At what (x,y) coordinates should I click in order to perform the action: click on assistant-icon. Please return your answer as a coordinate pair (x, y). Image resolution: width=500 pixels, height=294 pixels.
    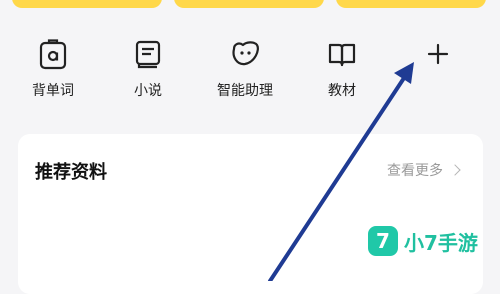
    Looking at the image, I should click on (245, 54).